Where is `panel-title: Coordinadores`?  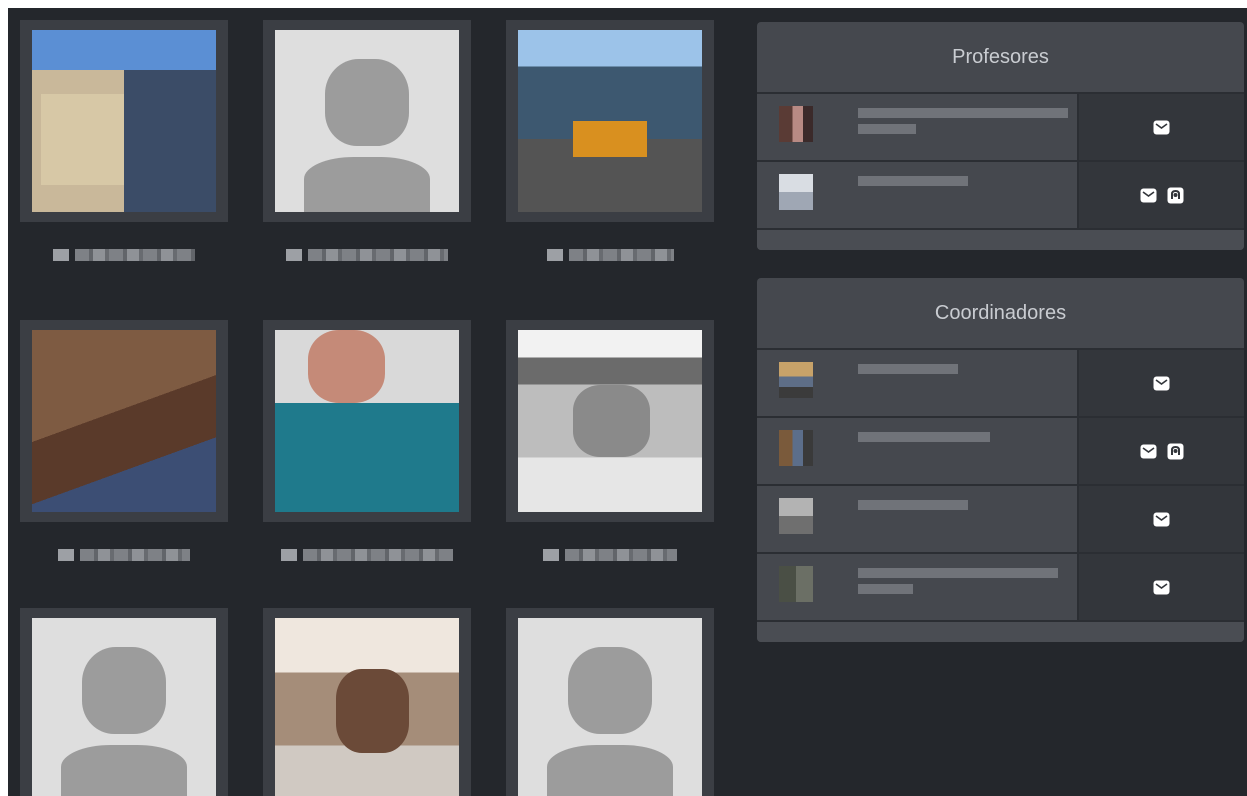
panel-title: Coordinadores is located at coordinates (1000, 314).